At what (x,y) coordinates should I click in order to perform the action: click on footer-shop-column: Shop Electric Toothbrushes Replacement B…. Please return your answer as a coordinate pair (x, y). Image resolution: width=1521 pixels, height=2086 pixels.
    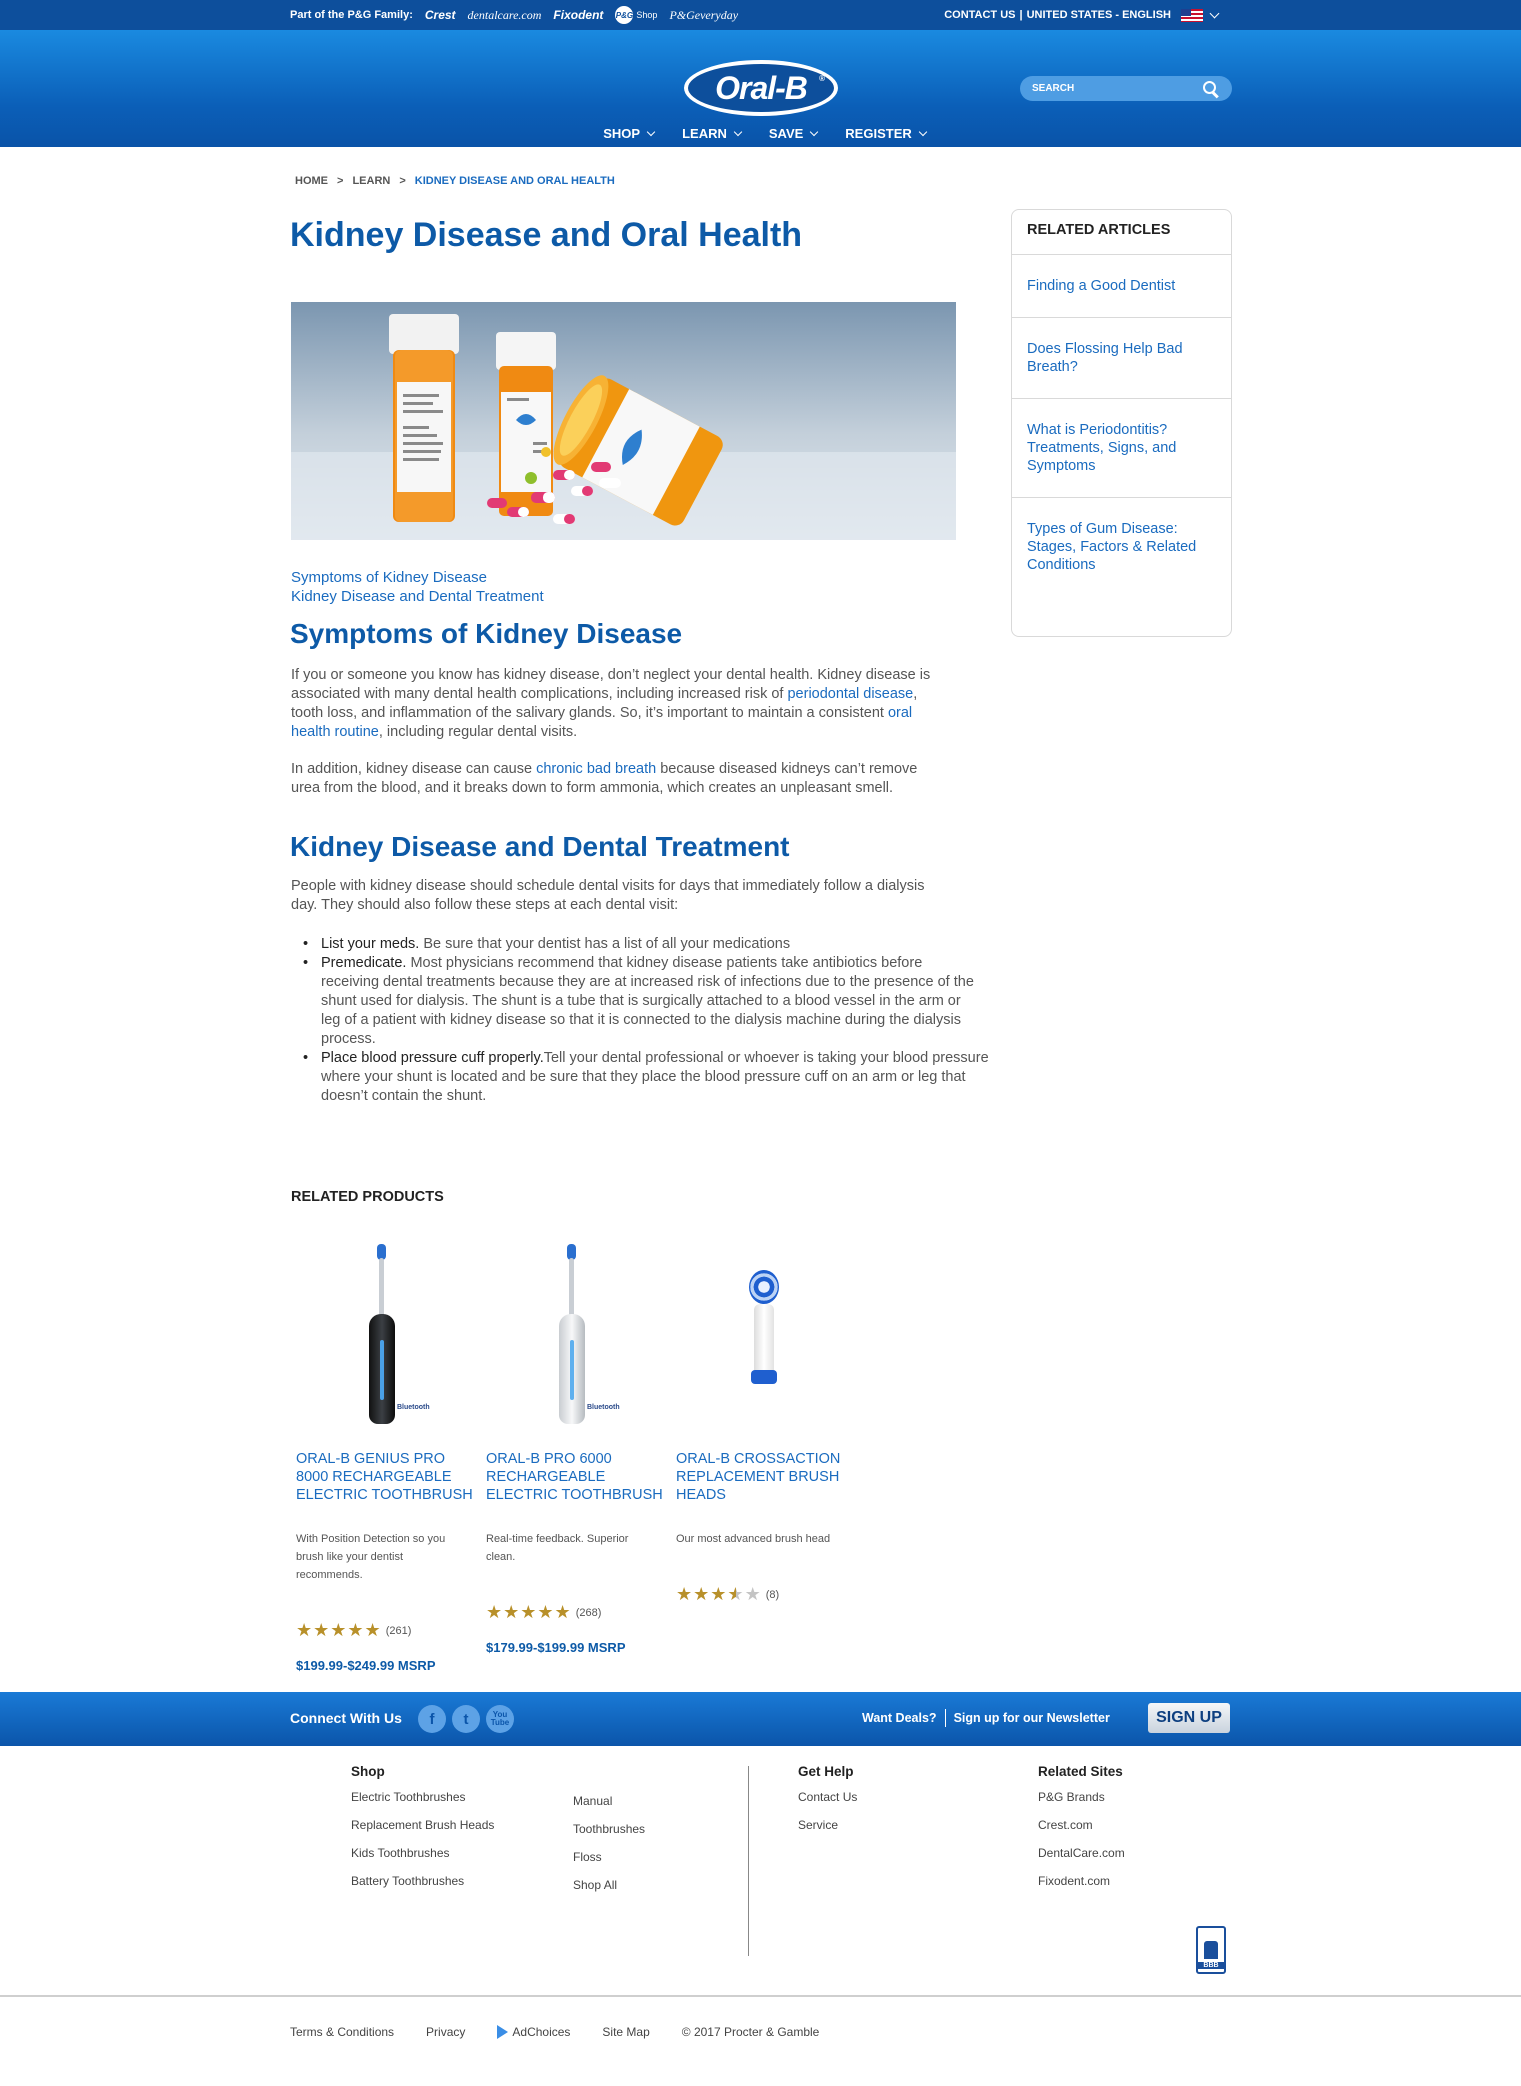
    Looking at the image, I should click on (422, 1833).